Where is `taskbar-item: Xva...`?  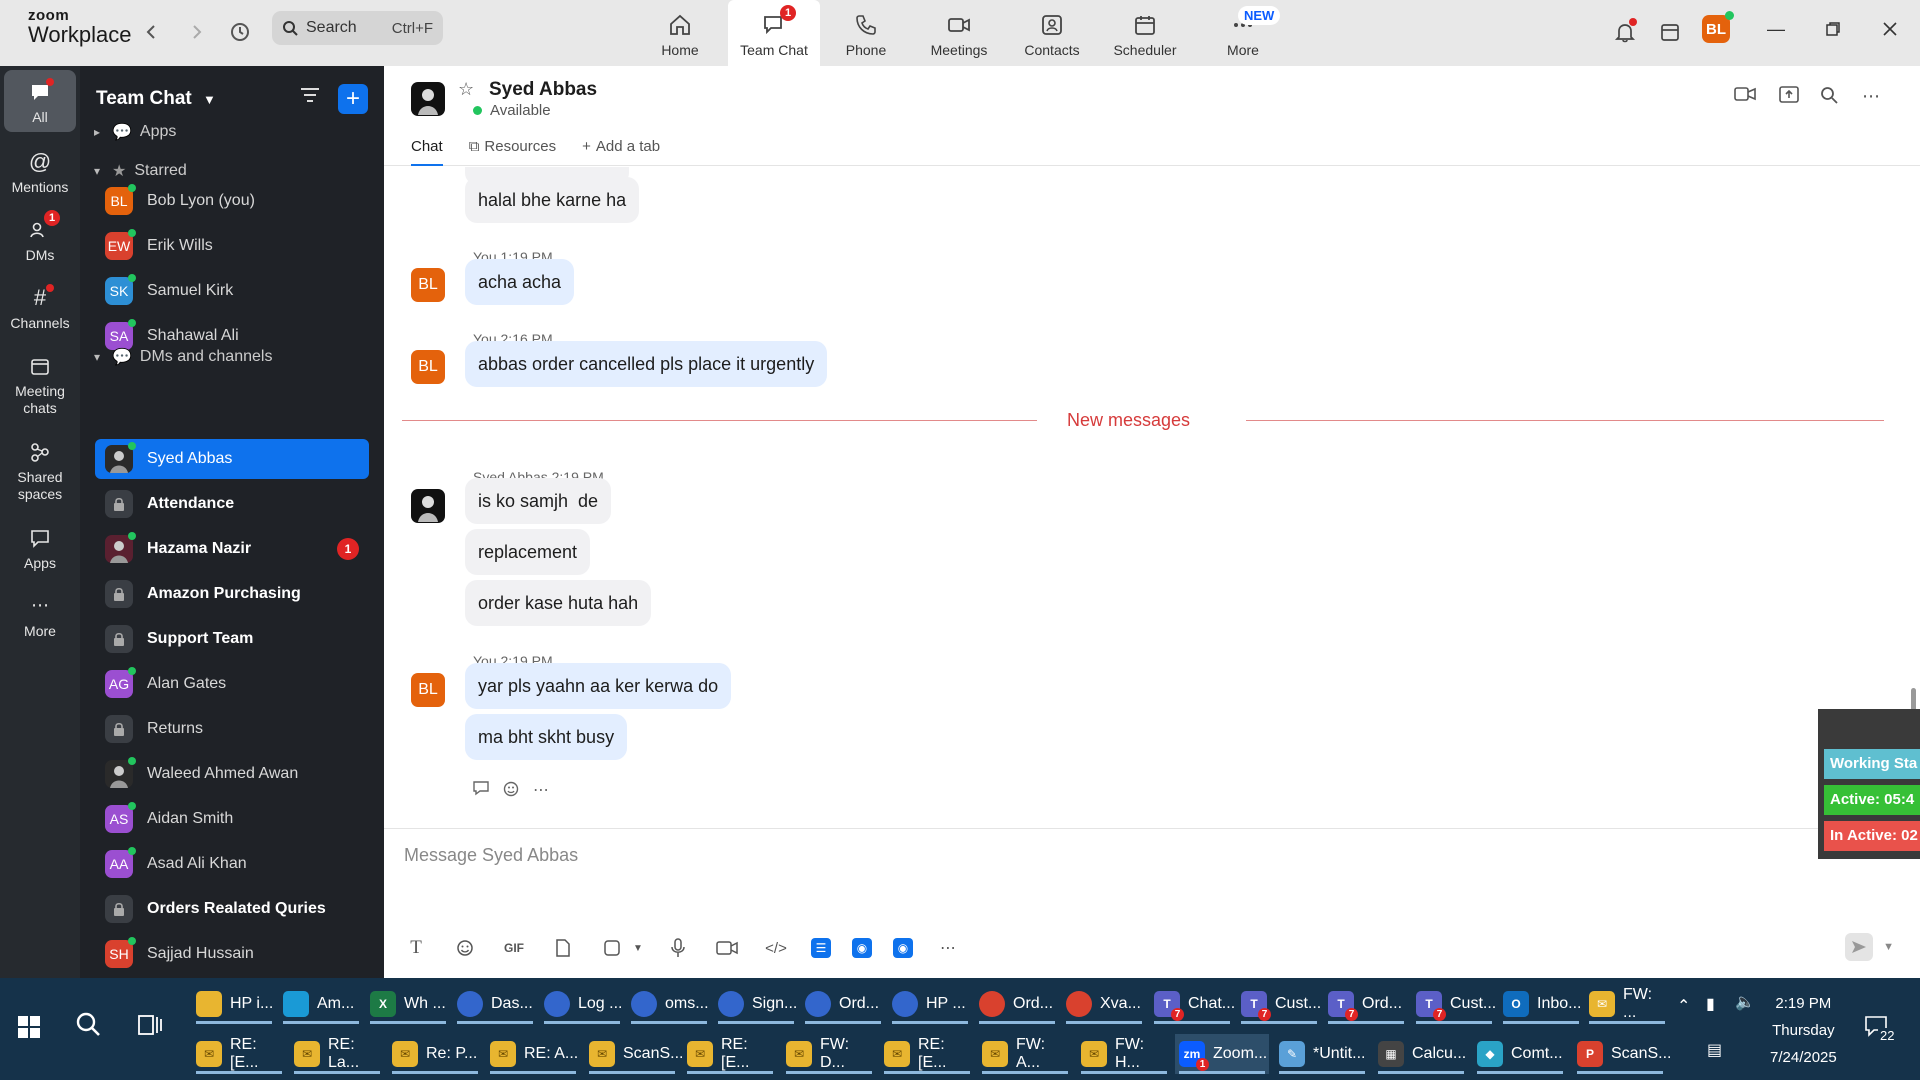
taskbar-item: Xva... is located at coordinates (1104, 1004).